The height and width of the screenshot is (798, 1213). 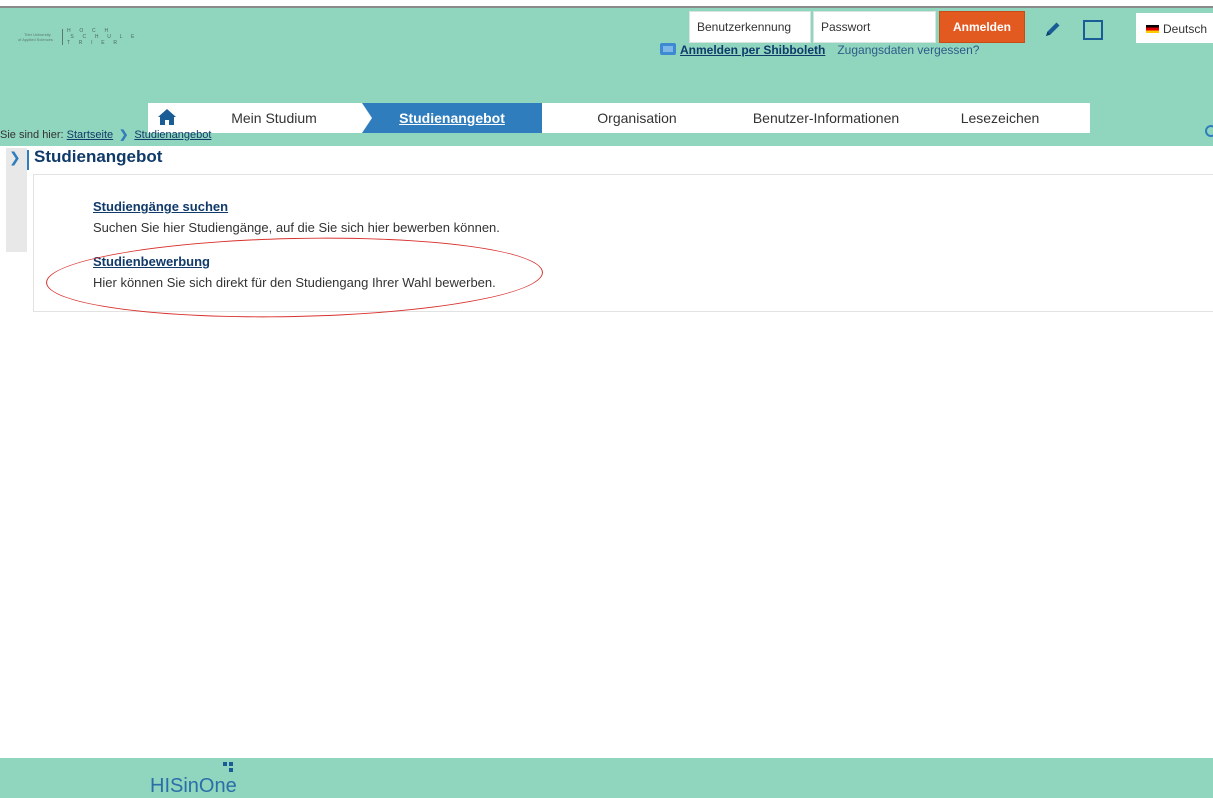 I want to click on shibboleth-icon, so click(x=668, y=49).